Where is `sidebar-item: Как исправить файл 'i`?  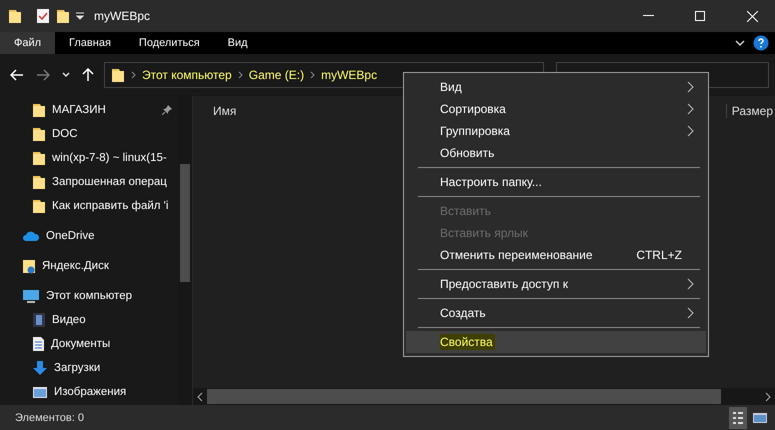
sidebar-item: Как исправить файл 'i is located at coordinates (89, 206).